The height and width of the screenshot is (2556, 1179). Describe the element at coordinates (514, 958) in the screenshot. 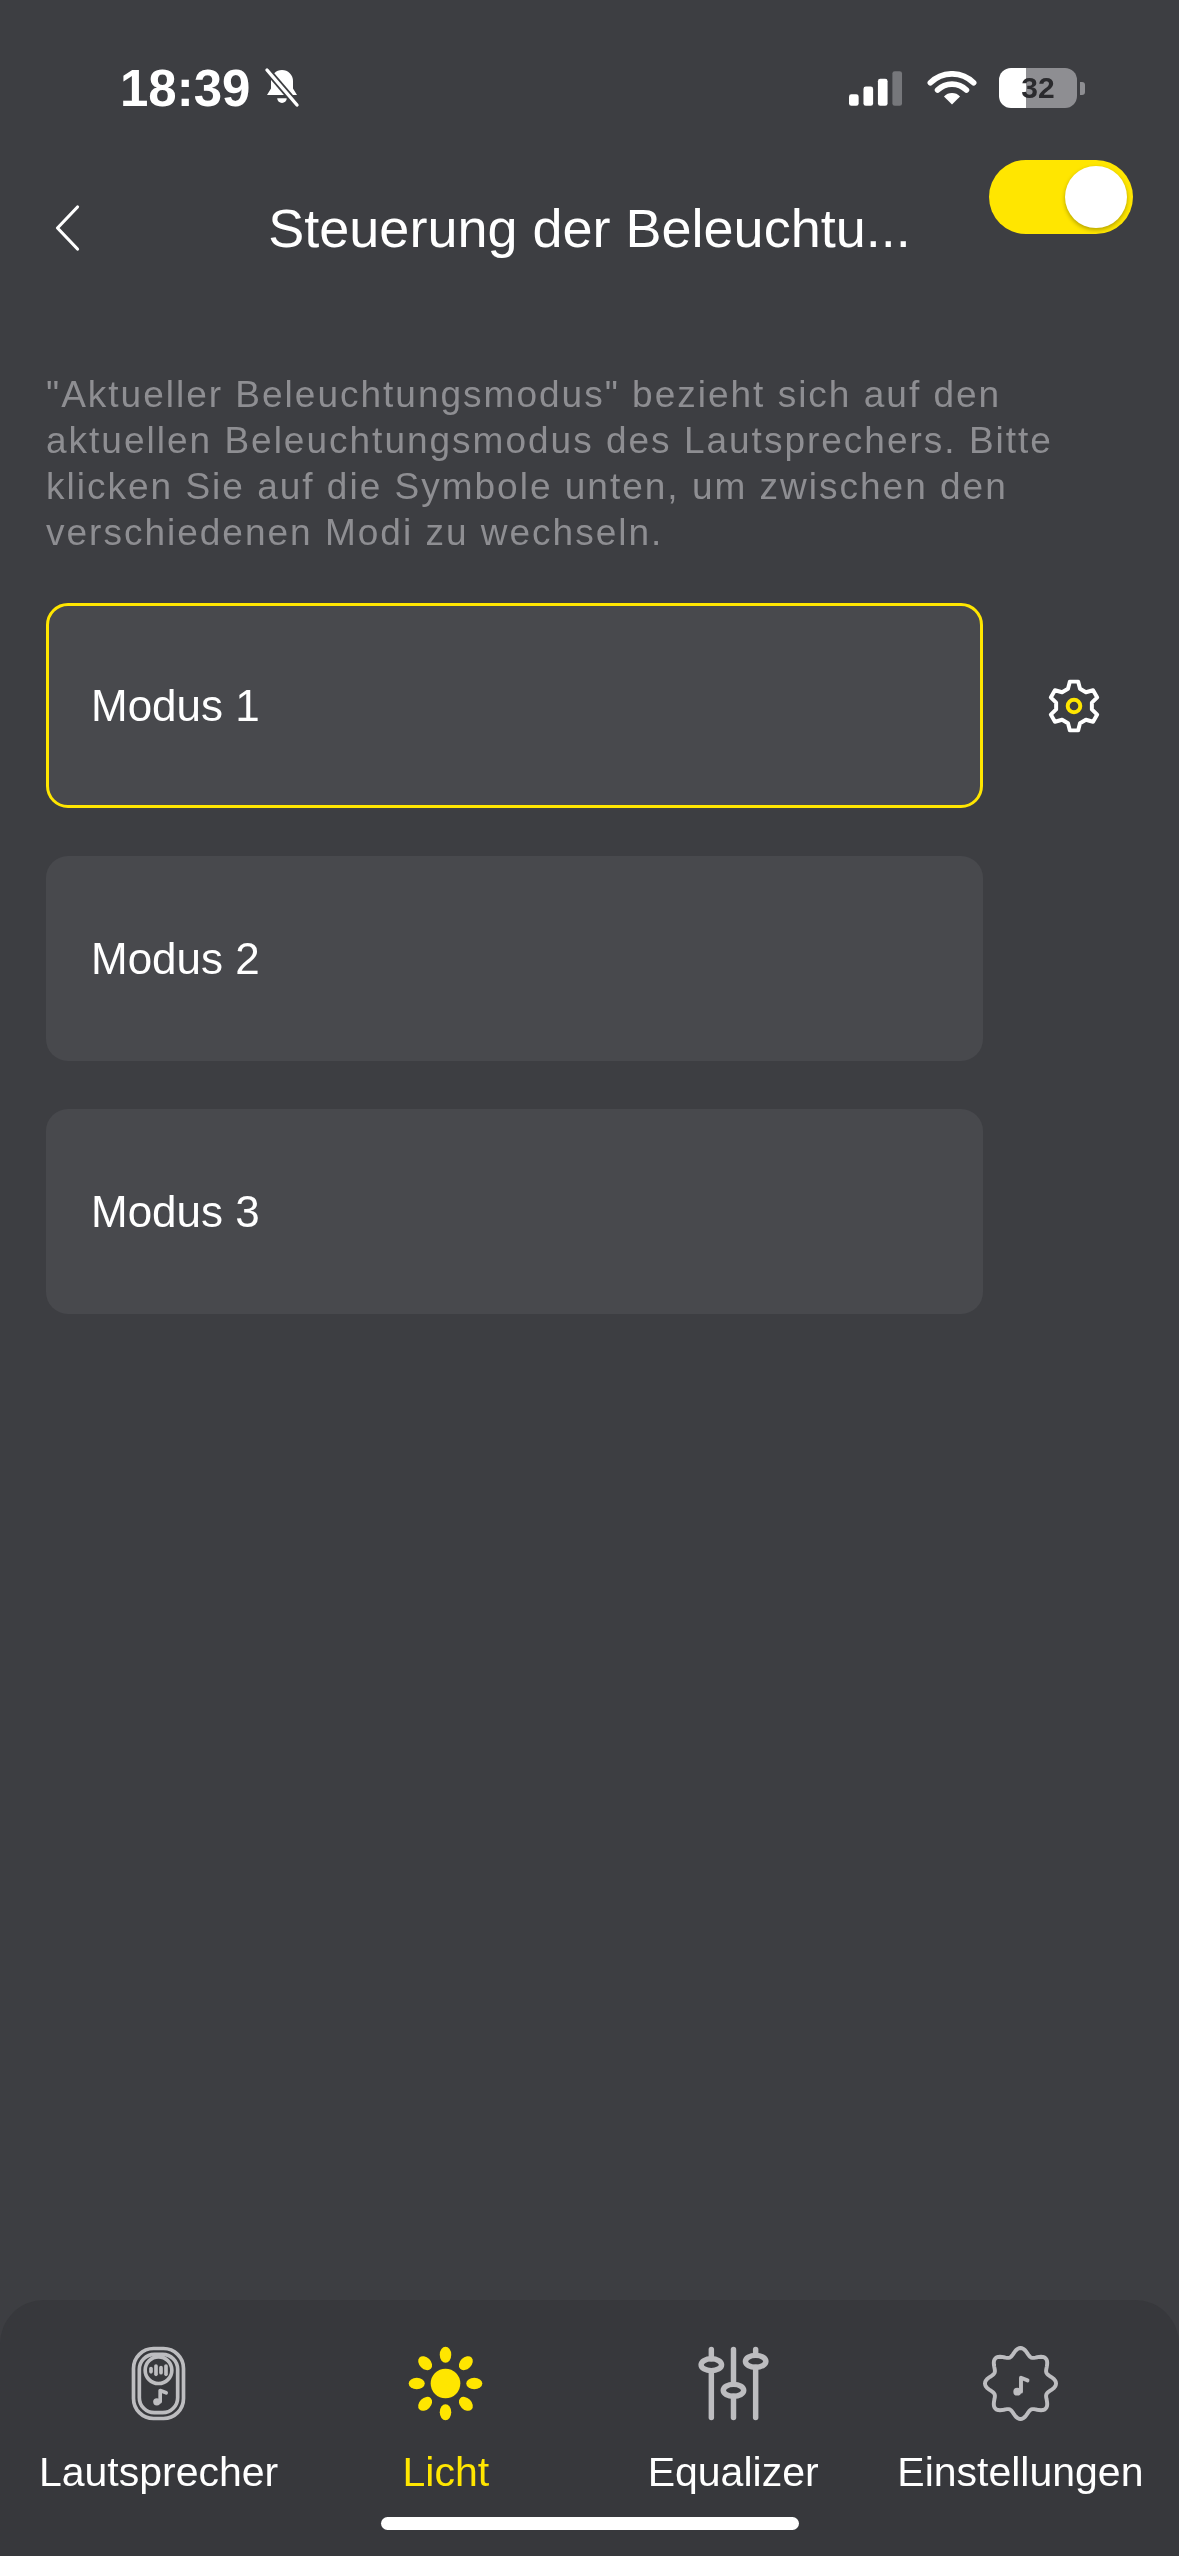

I see `mode-card: Modus 2` at that location.